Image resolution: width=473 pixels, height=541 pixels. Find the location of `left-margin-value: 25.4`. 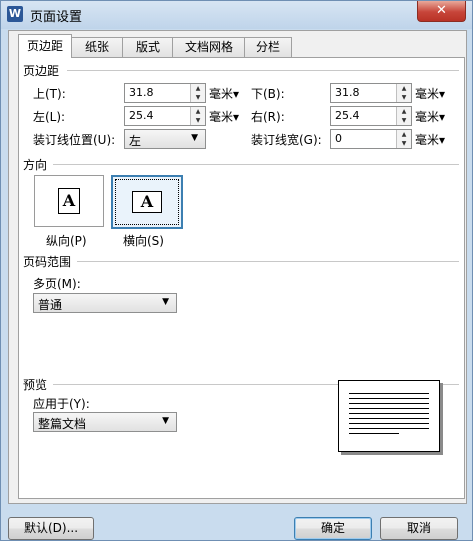

left-margin-value: 25.4 is located at coordinates (141, 115).